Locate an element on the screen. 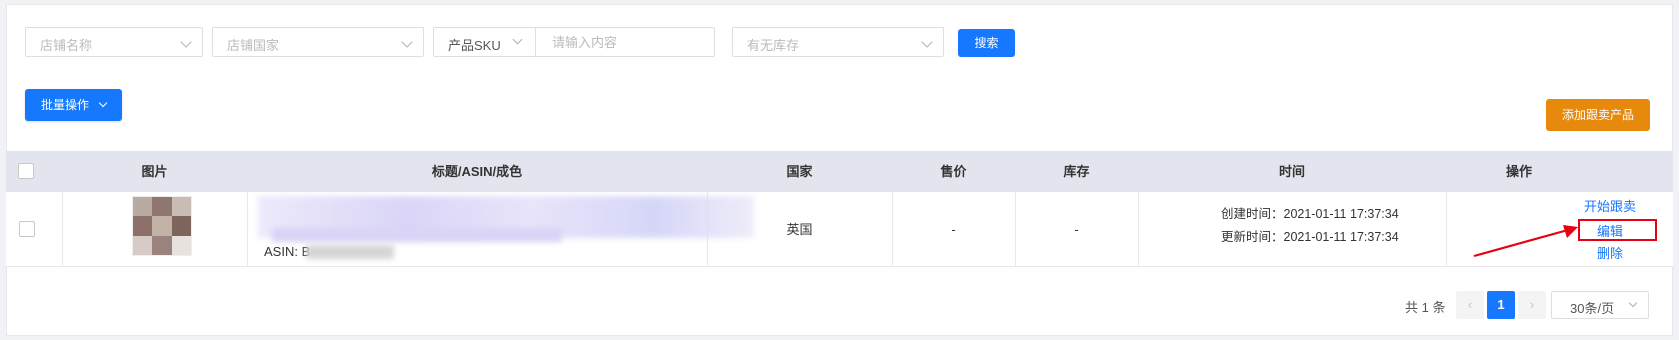  created-time: 创建时间：2021-01-11 17:37:34 is located at coordinates (1310, 214).